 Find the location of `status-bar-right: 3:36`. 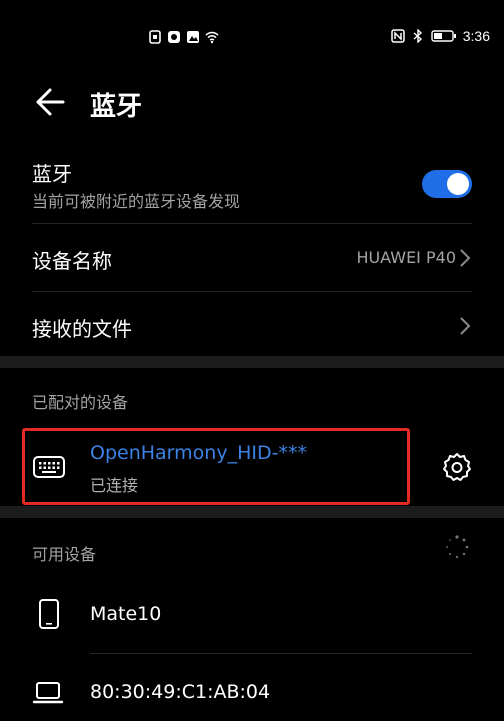

status-bar-right: 3:36 is located at coordinates (440, 36).